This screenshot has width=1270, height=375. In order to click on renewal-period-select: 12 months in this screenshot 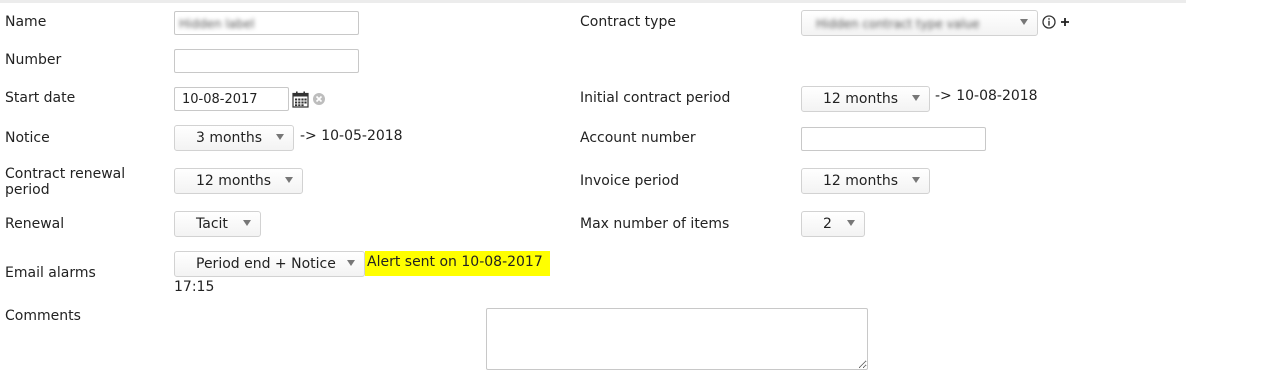, I will do `click(238, 181)`.